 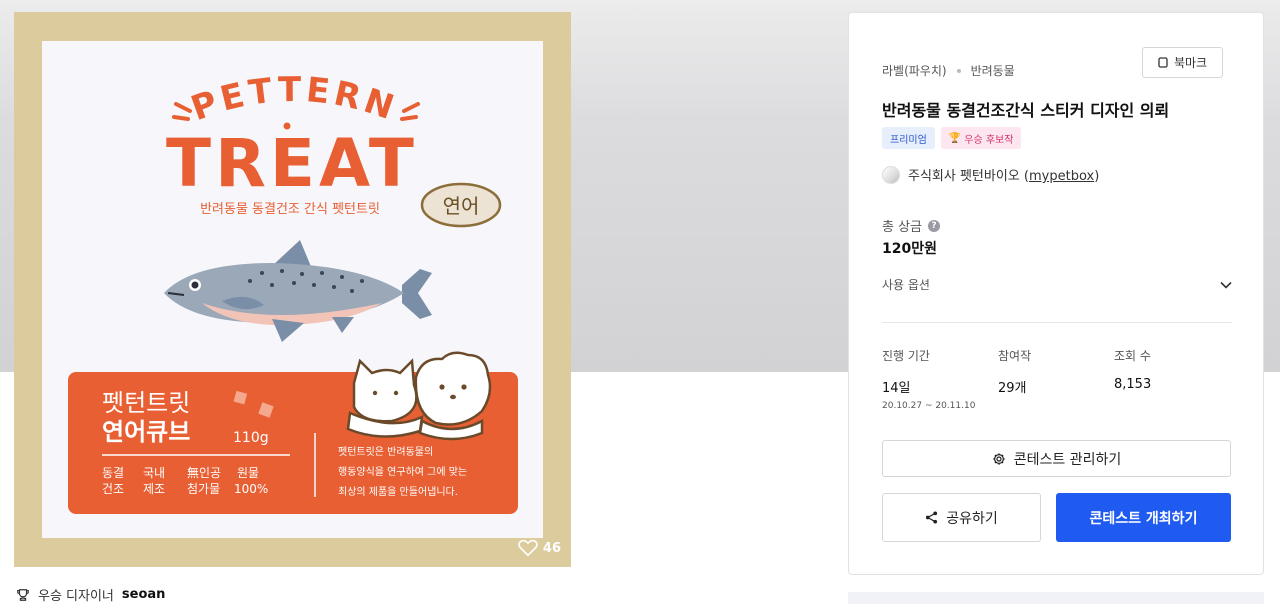 What do you see at coordinates (144, 594) in the screenshot?
I see `winner-name: seoan` at bounding box center [144, 594].